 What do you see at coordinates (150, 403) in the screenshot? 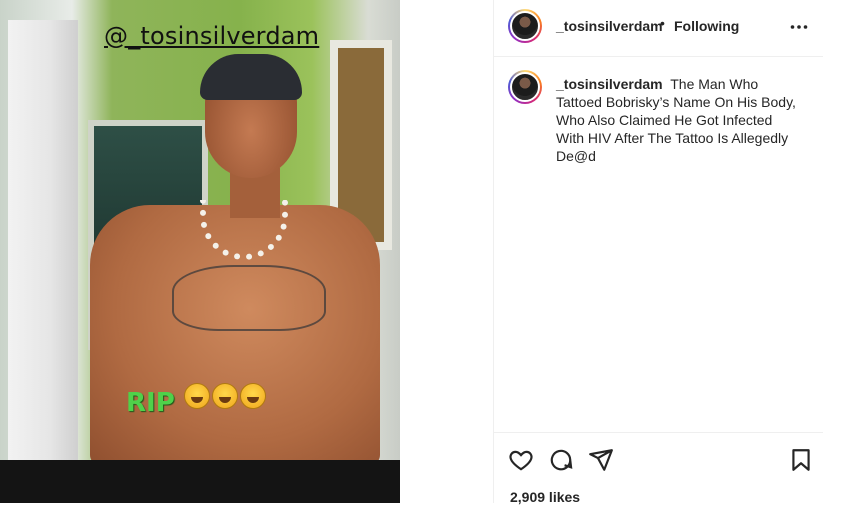
I see `image-overlay-rip: RIP` at bounding box center [150, 403].